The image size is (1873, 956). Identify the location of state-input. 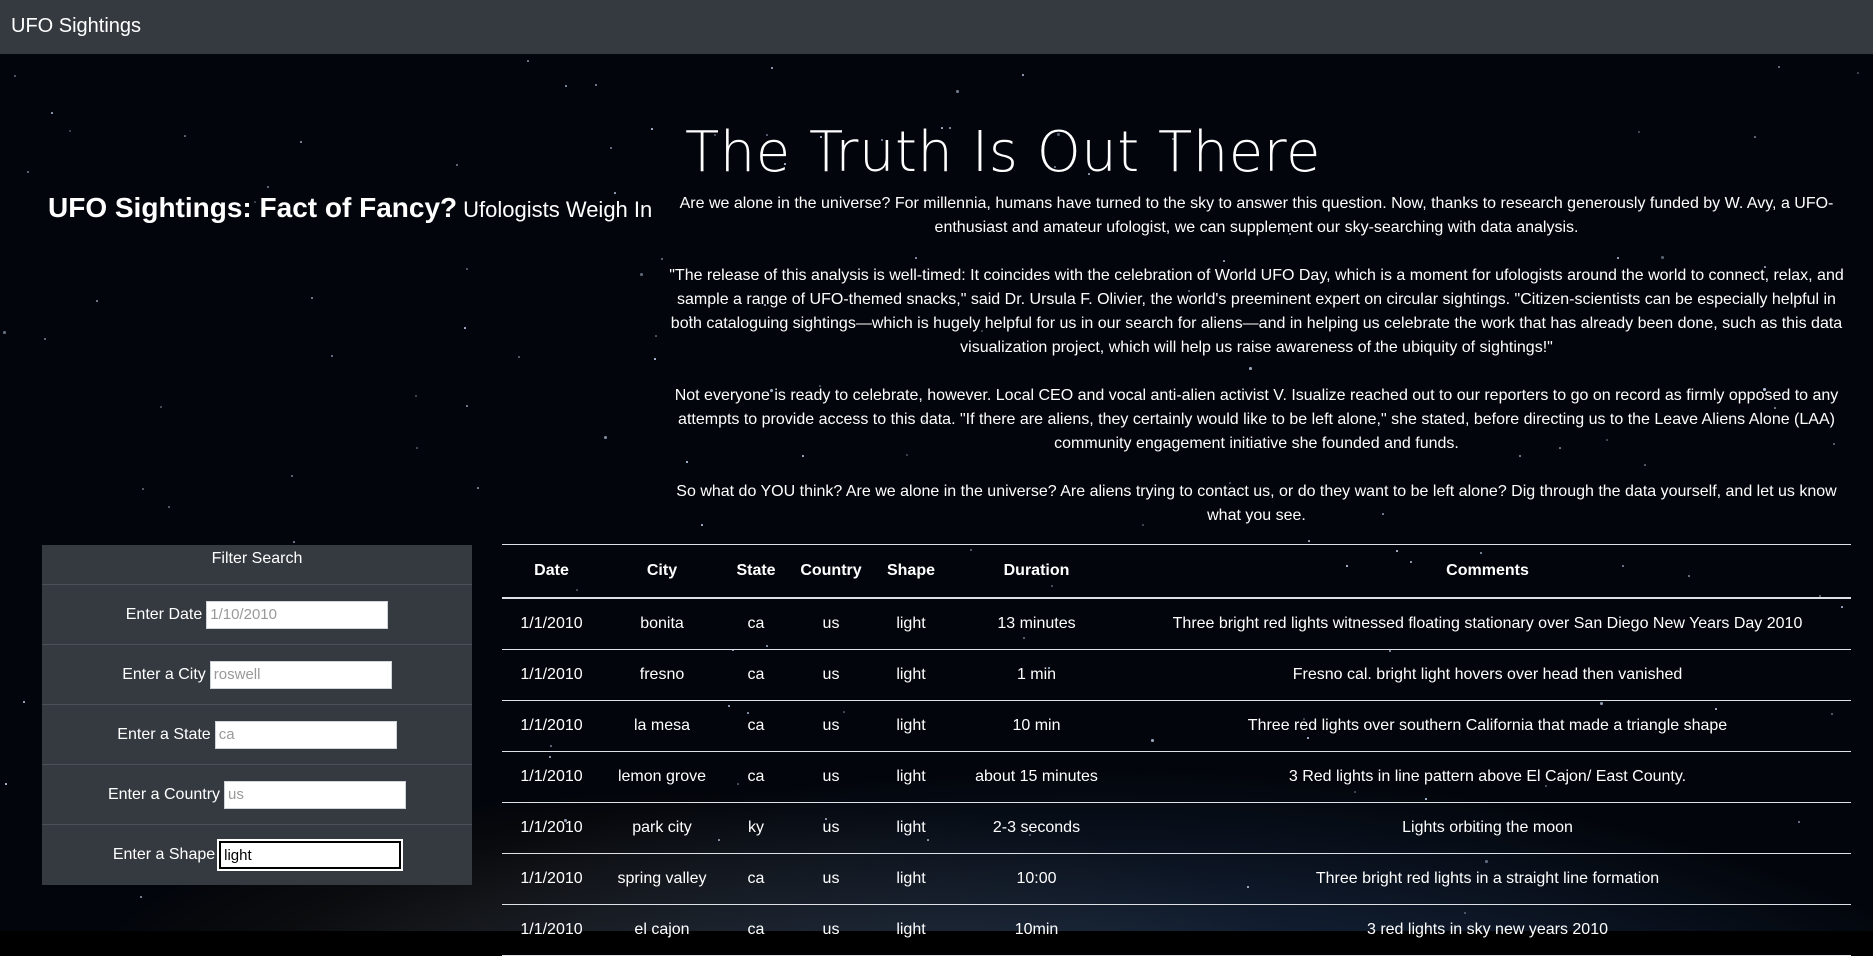
(305, 734).